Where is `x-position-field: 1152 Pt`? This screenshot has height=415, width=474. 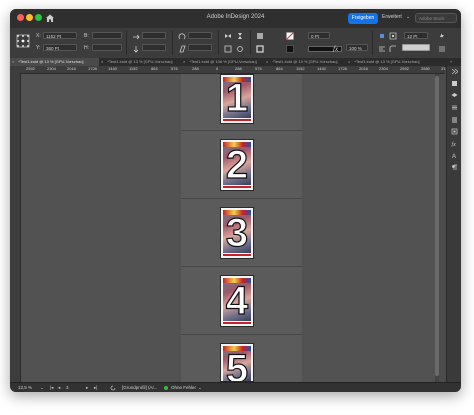
x-position-field: 1152 Pt is located at coordinates (60, 35).